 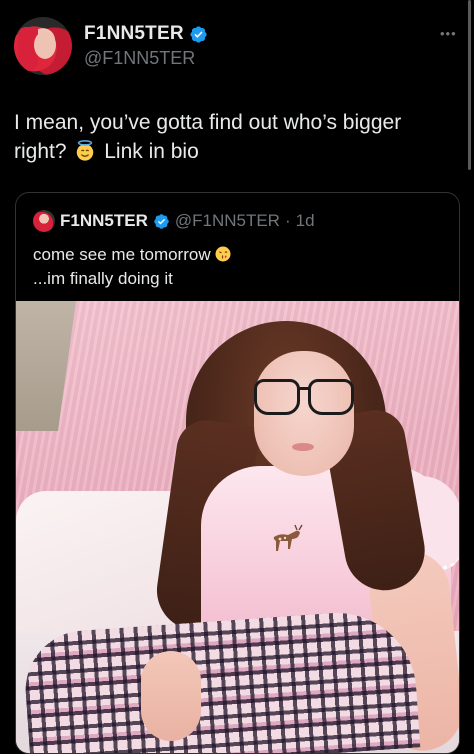 I want to click on author-display-name: F1NN5TER, so click(x=134, y=34).